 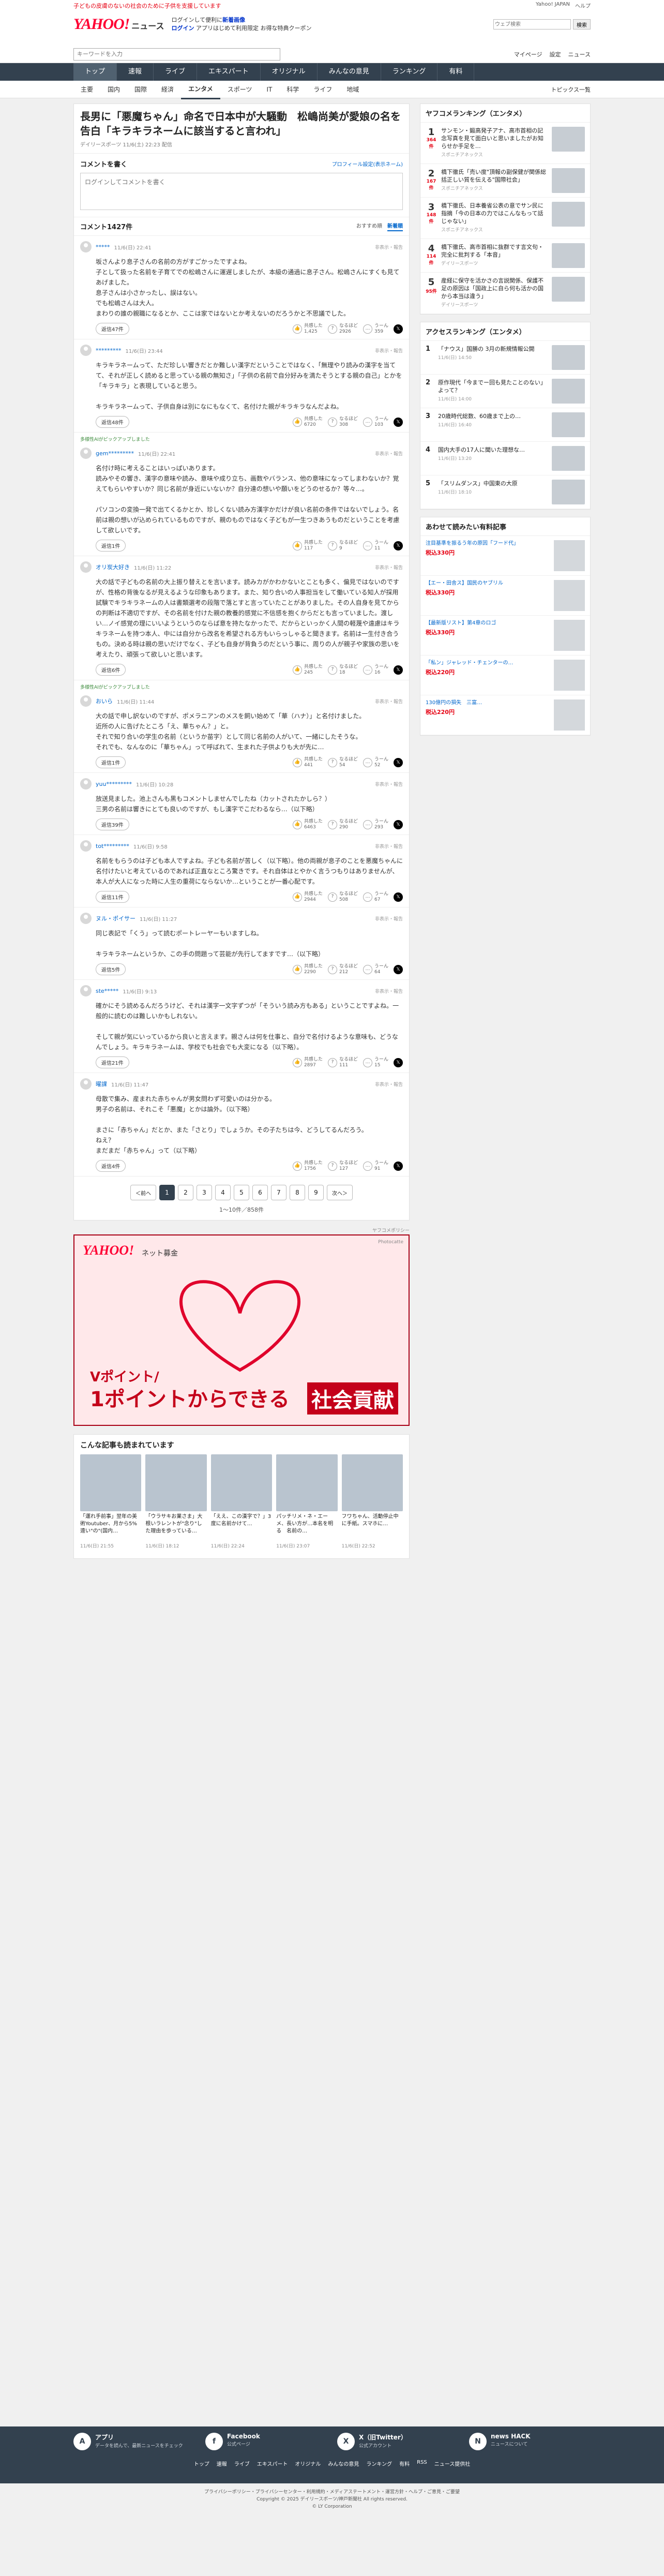 What do you see at coordinates (176, 54) in the screenshot?
I see `news-search-input` at bounding box center [176, 54].